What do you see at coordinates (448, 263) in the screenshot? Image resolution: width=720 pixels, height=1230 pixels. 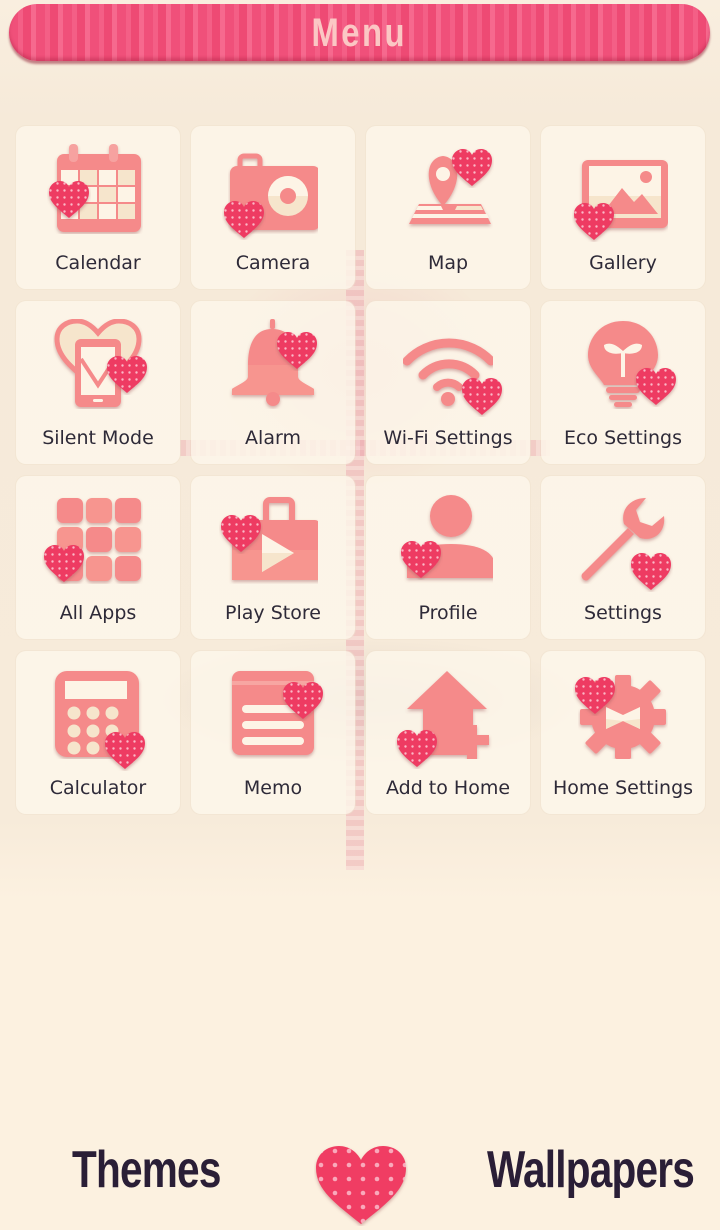 I see `tile-label: Map` at bounding box center [448, 263].